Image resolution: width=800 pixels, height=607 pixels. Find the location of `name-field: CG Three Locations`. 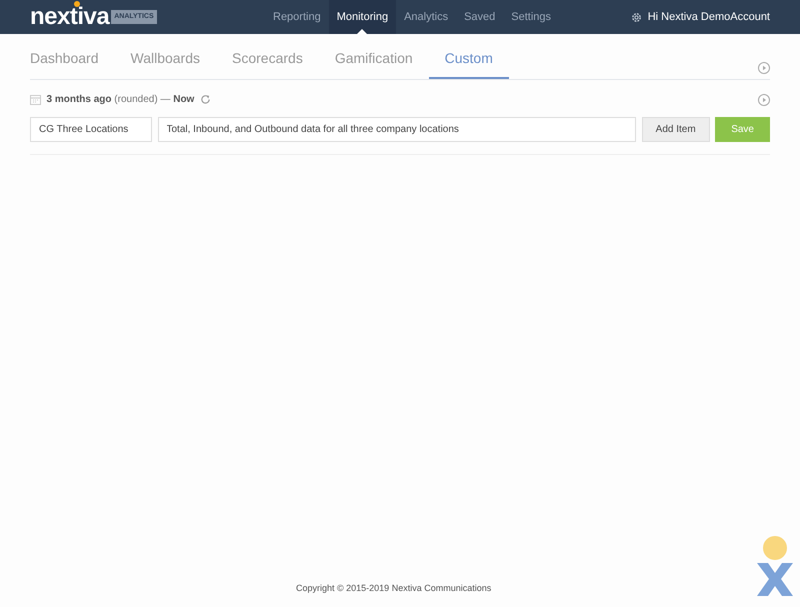

name-field: CG Three Locations is located at coordinates (91, 129).